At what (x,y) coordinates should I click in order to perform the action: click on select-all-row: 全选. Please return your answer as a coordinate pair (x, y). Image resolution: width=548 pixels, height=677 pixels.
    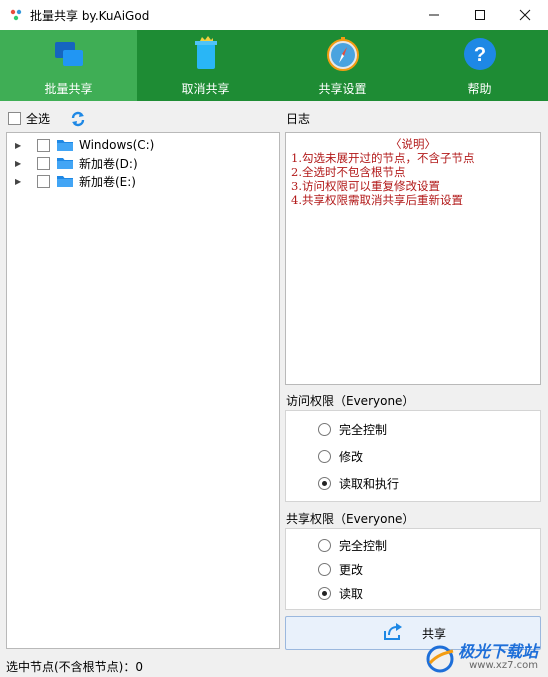
    Looking at the image, I should click on (47, 118).